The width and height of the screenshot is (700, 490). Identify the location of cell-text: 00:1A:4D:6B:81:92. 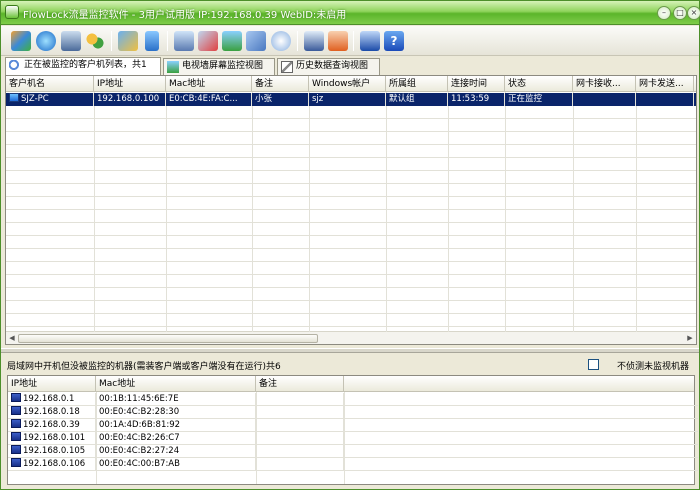
(140, 425).